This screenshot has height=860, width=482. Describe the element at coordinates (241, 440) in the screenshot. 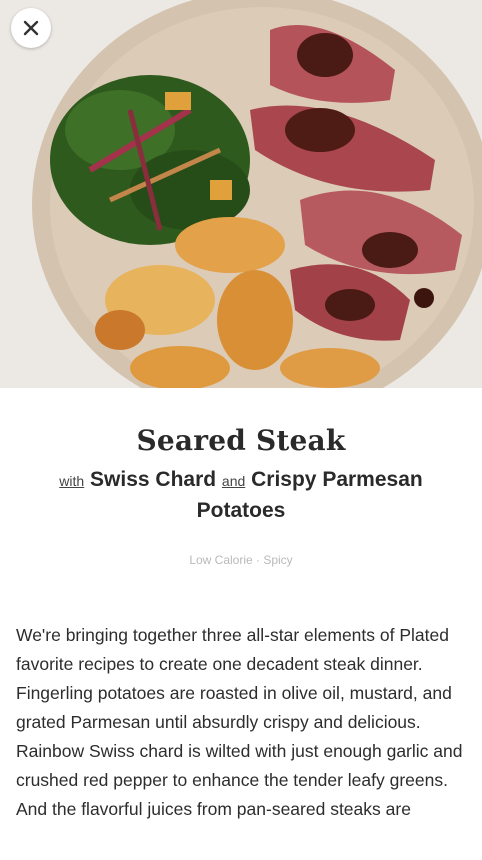

I see `recipe-title: Seared Steak` at that location.